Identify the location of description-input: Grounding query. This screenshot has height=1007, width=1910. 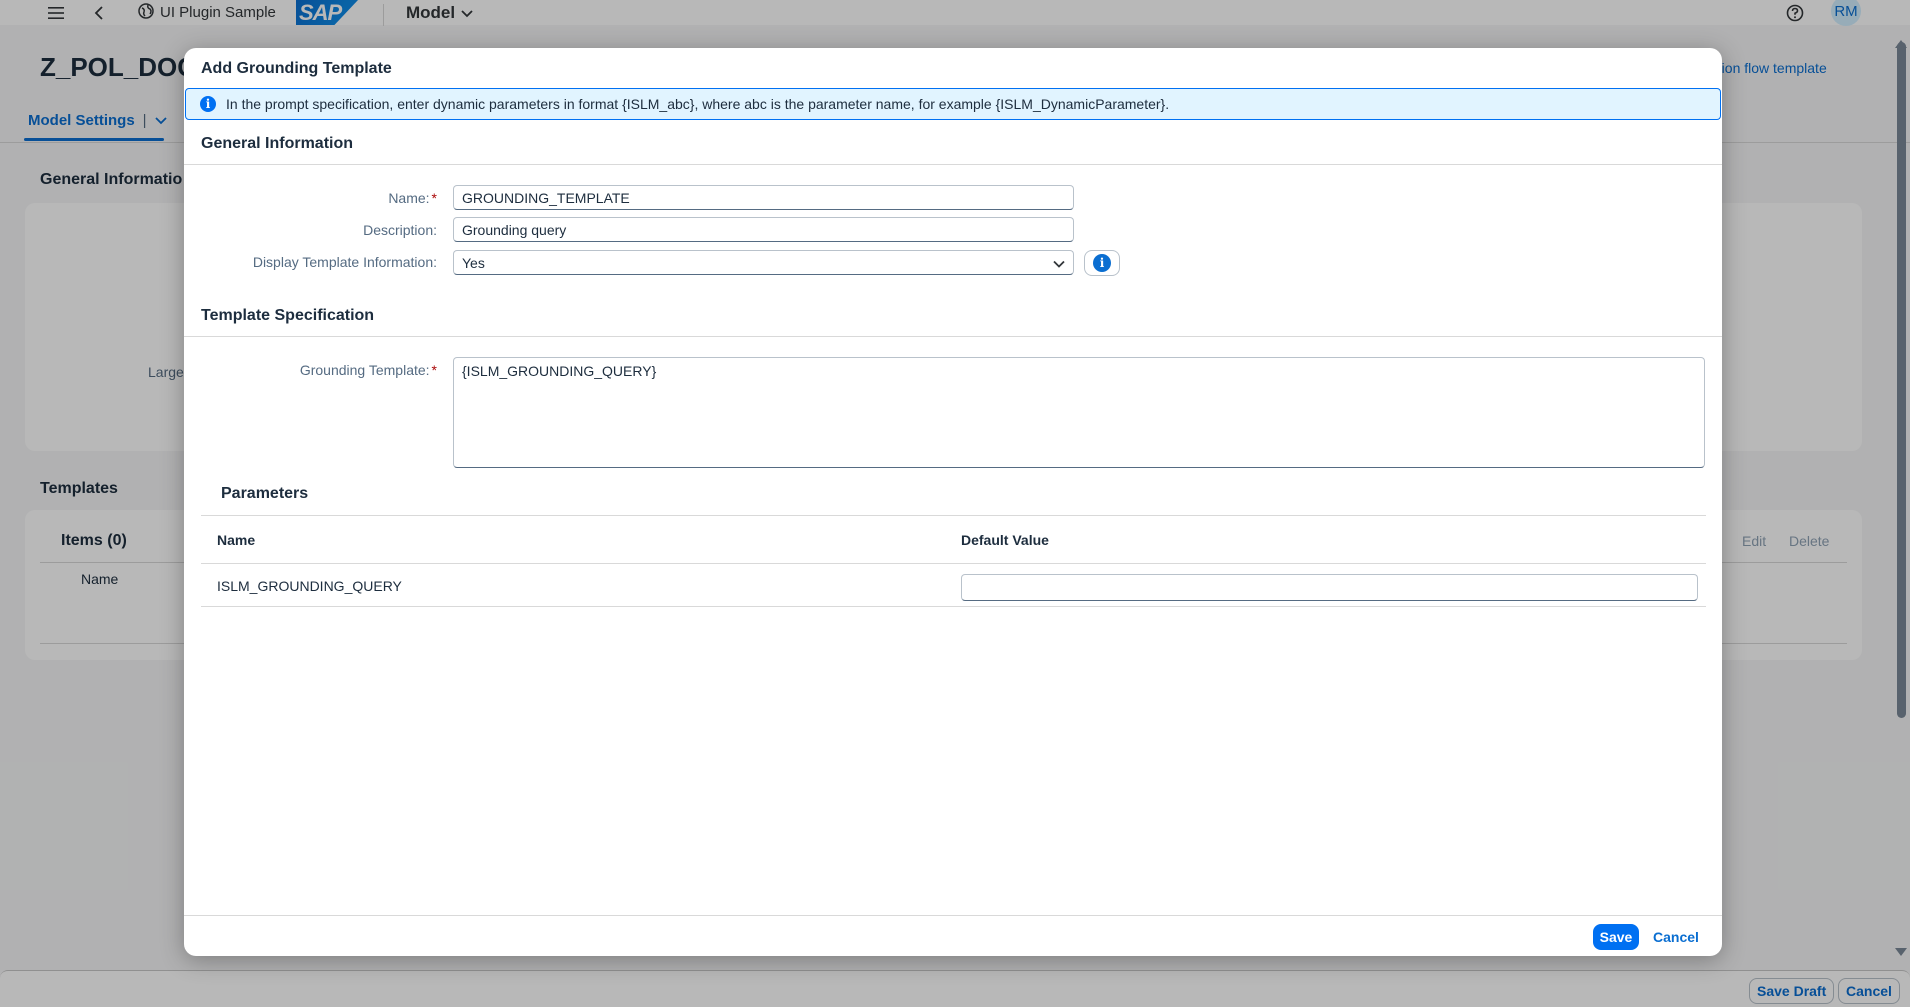
(763, 229).